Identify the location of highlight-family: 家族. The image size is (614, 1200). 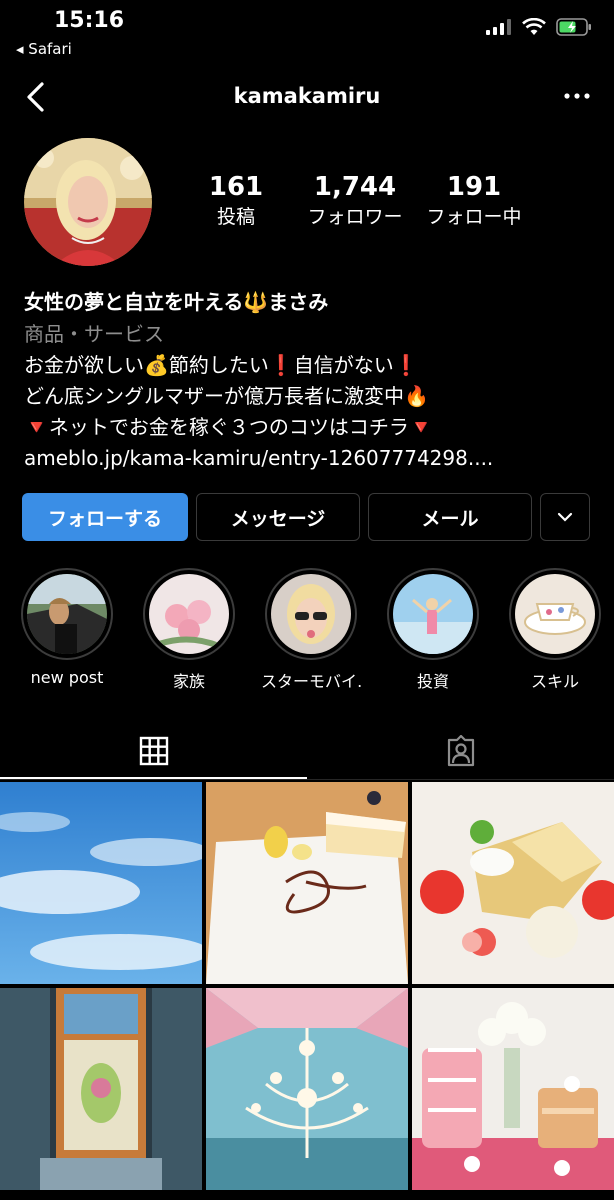
(189, 630).